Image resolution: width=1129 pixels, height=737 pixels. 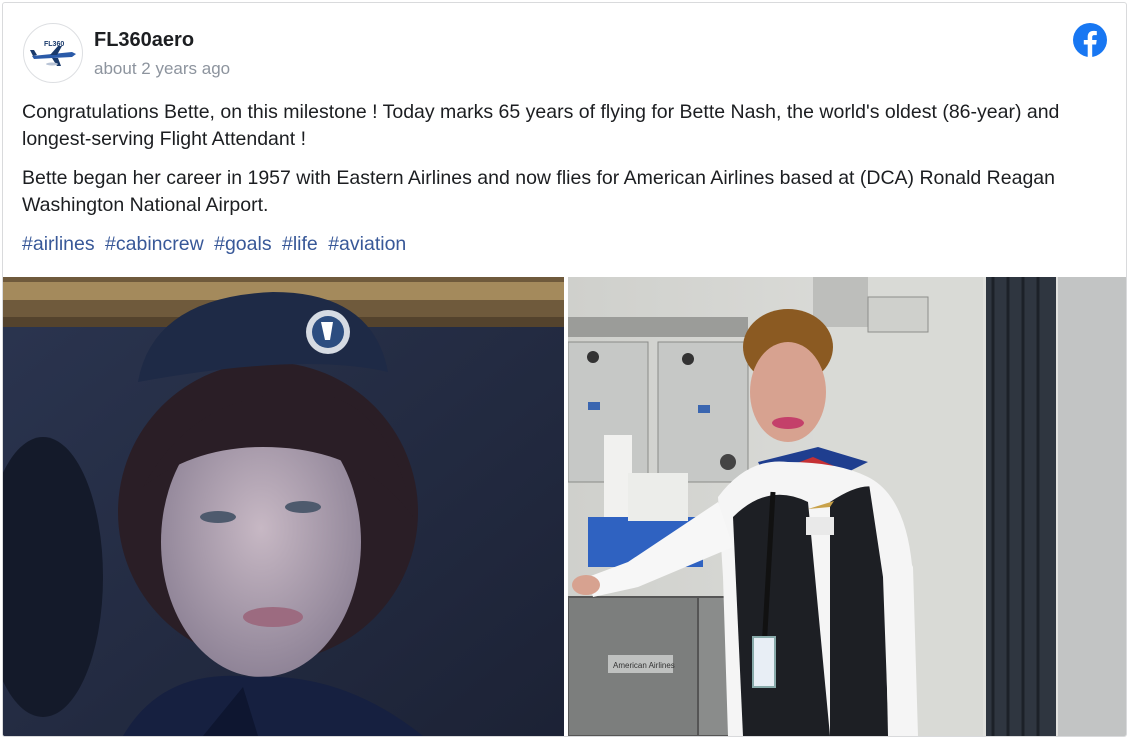 I want to click on hashtag-link: #aviation, so click(x=367, y=244).